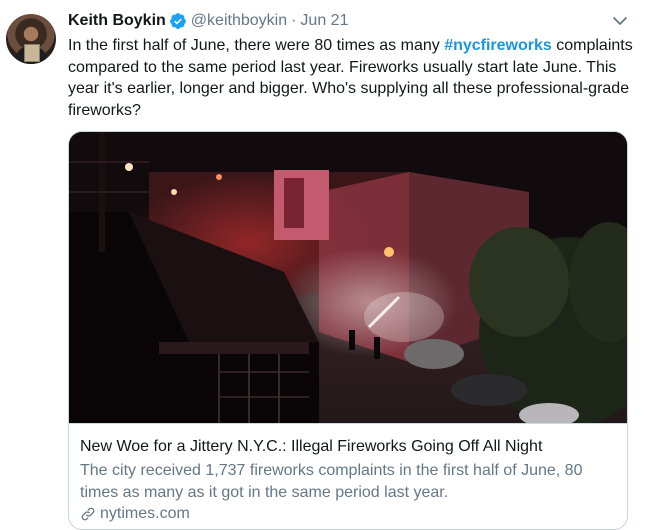 The image size is (646, 530). What do you see at coordinates (145, 513) in the screenshot?
I see `card-domain-text: nytimes.com` at bounding box center [145, 513].